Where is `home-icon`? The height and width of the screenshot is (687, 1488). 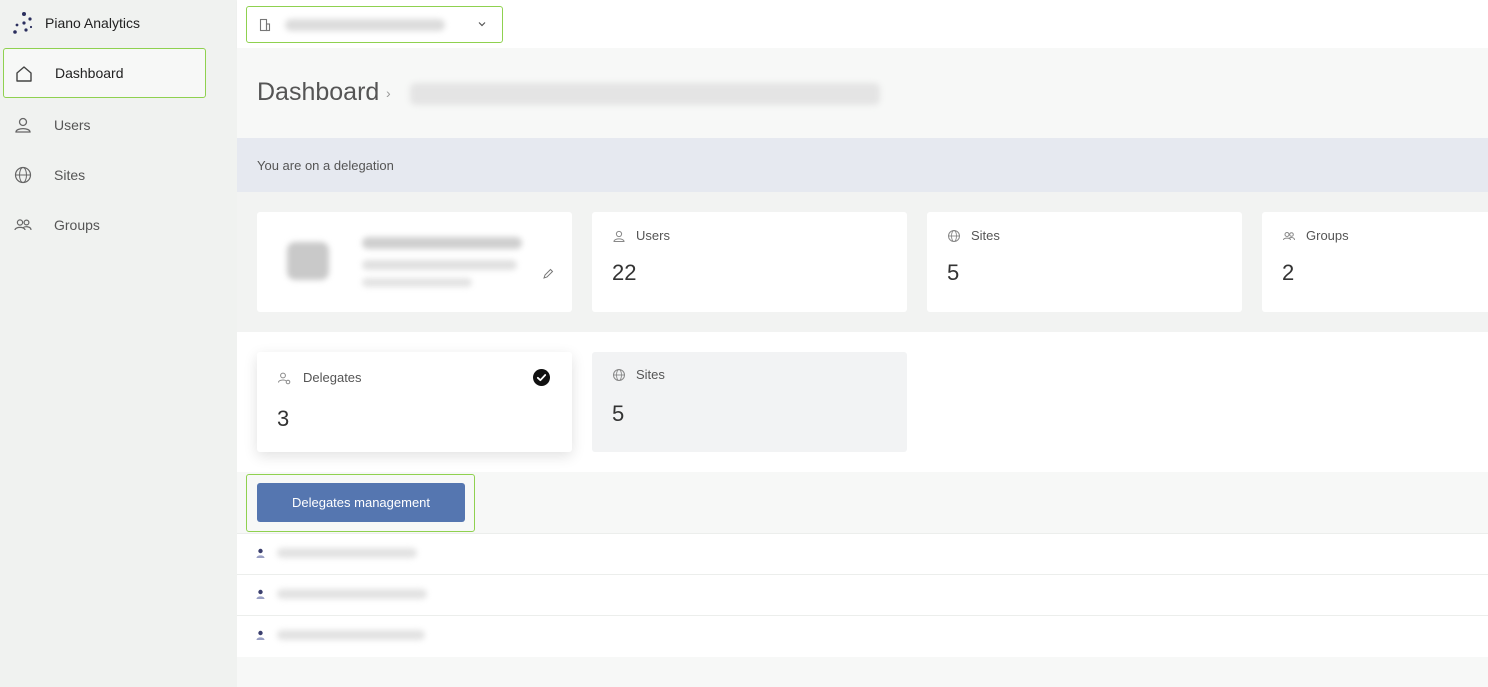 home-icon is located at coordinates (24, 74).